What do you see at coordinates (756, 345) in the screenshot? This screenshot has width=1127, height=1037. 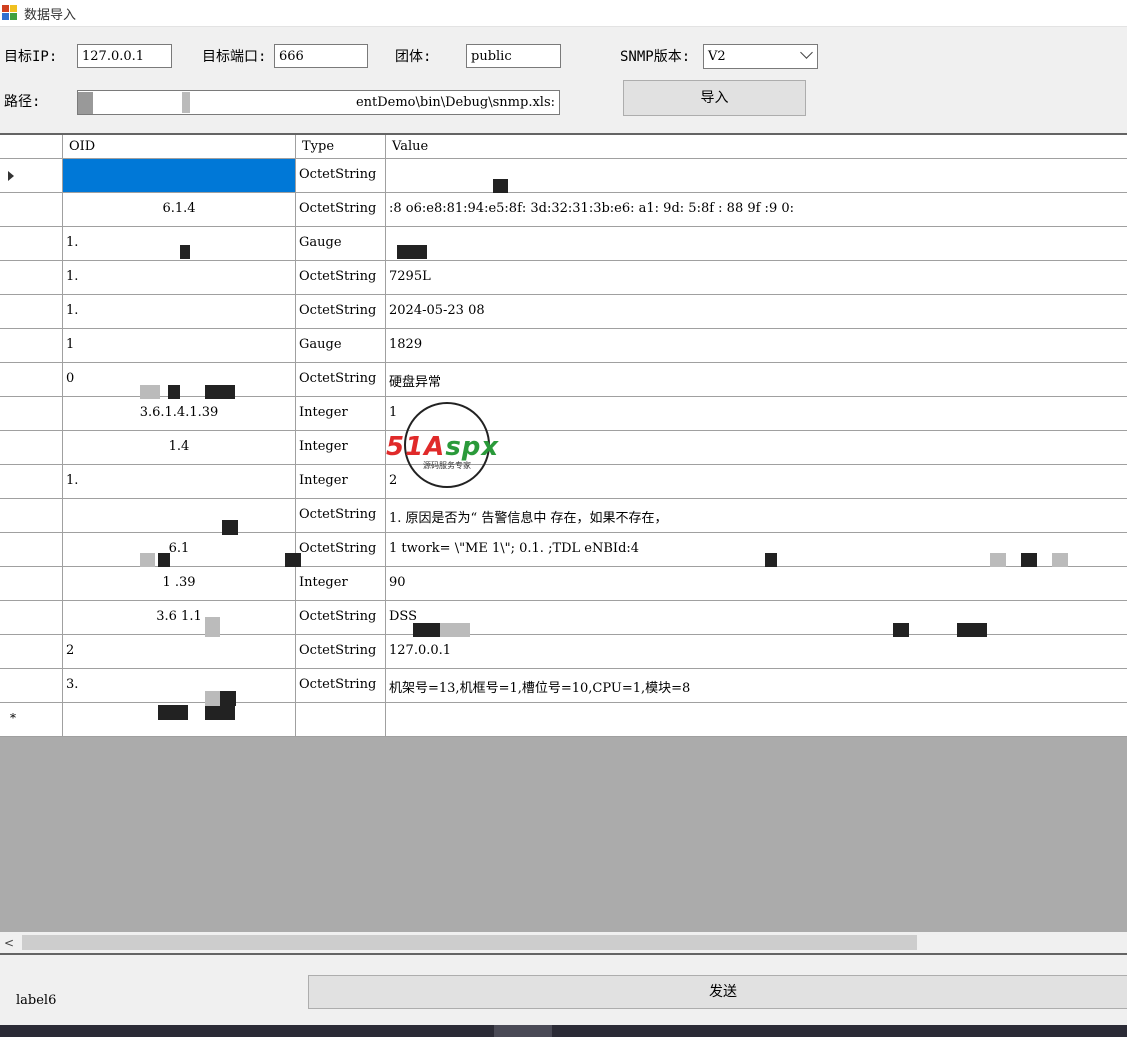 I see `value-cell: 1829` at bounding box center [756, 345].